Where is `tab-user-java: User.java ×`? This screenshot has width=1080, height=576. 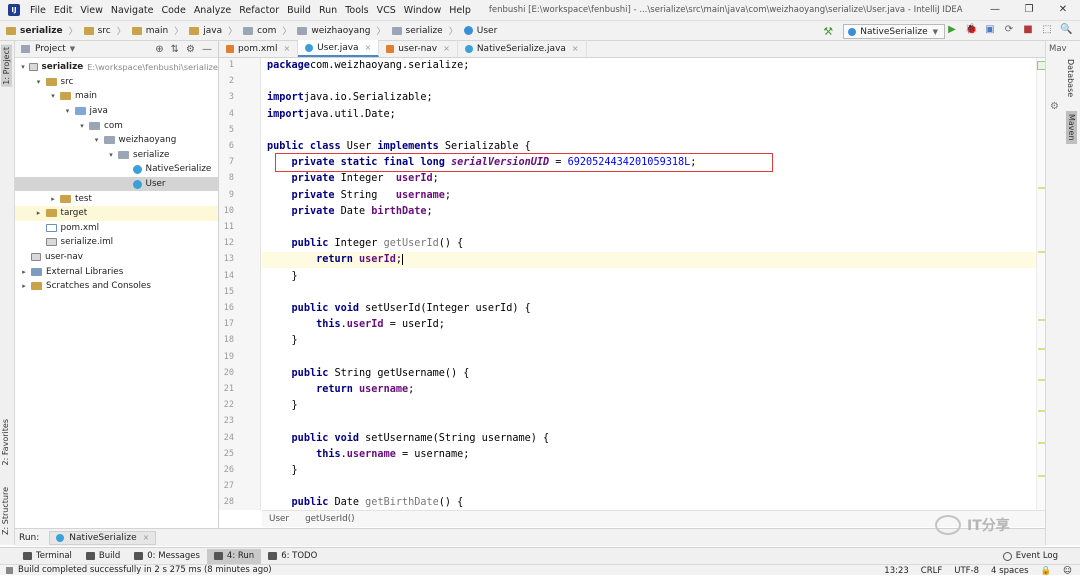
tab-user-java: User.java × is located at coordinates (339, 48).